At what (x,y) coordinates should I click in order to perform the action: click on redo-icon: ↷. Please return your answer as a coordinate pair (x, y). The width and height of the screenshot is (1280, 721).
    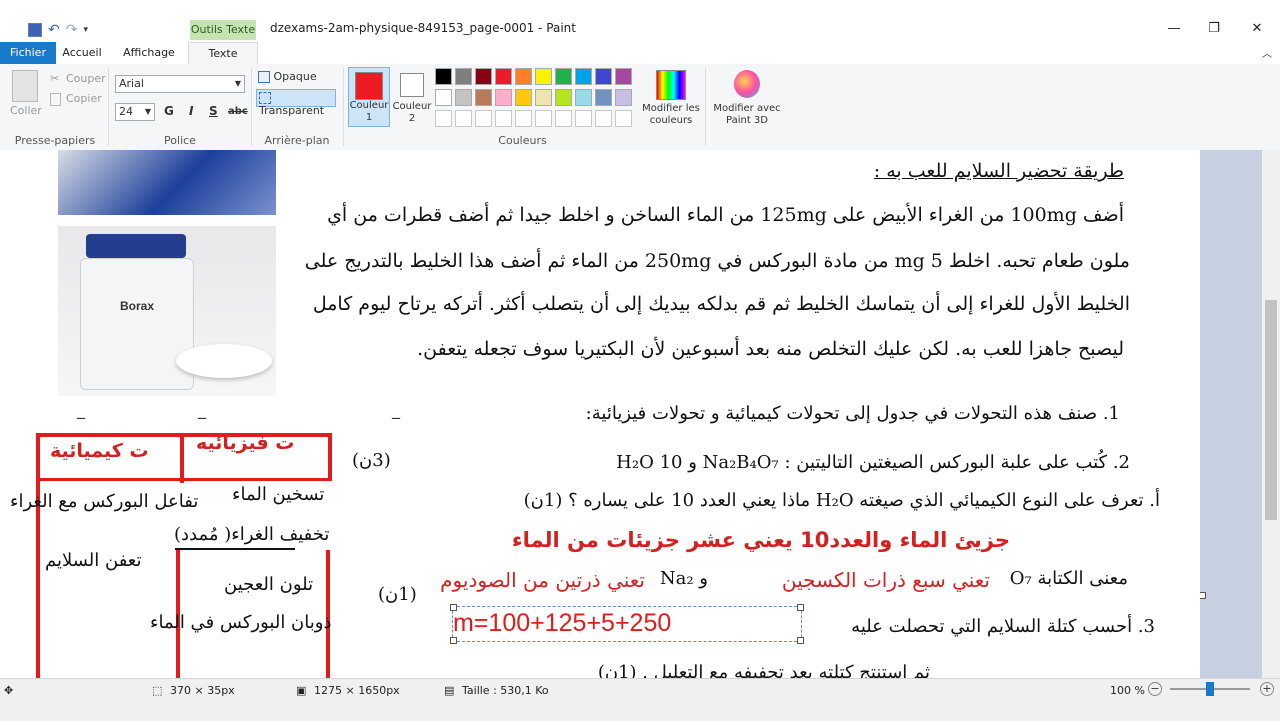
    Looking at the image, I should click on (72, 30).